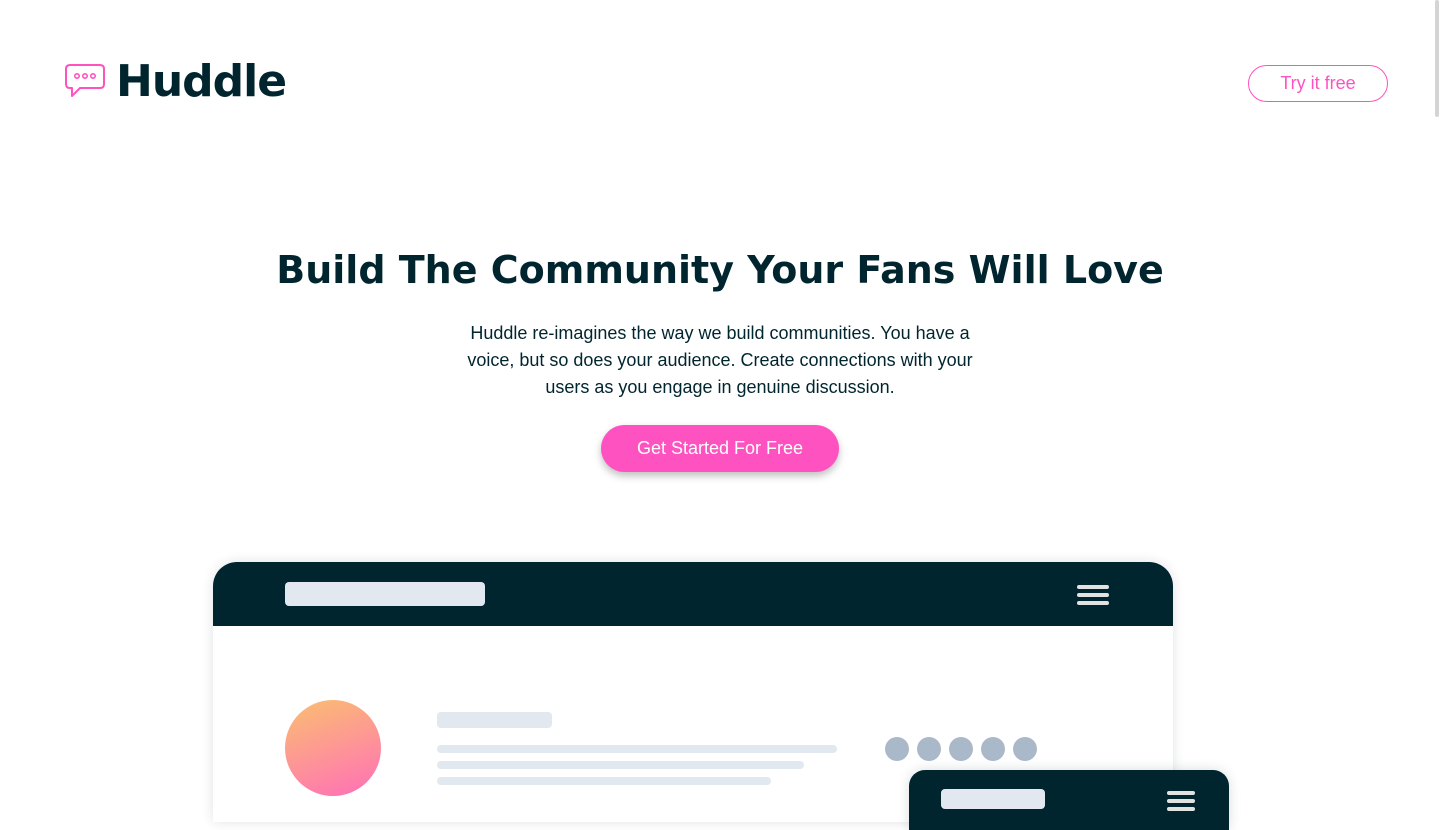 The width and height of the screenshot is (1440, 830). I want to click on try-it-free-button: Try it free, so click(1318, 83).